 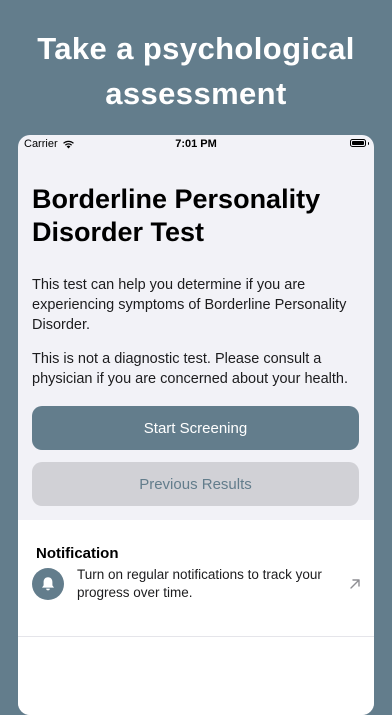 What do you see at coordinates (77, 553) in the screenshot?
I see `notification-header: Notification` at bounding box center [77, 553].